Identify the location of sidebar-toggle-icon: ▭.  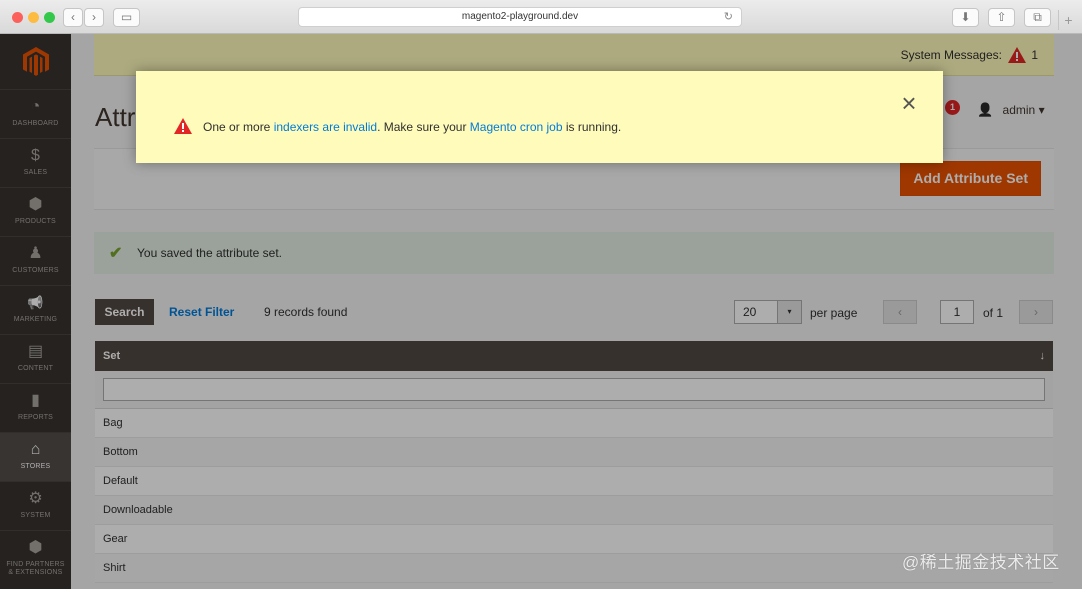
(126, 17).